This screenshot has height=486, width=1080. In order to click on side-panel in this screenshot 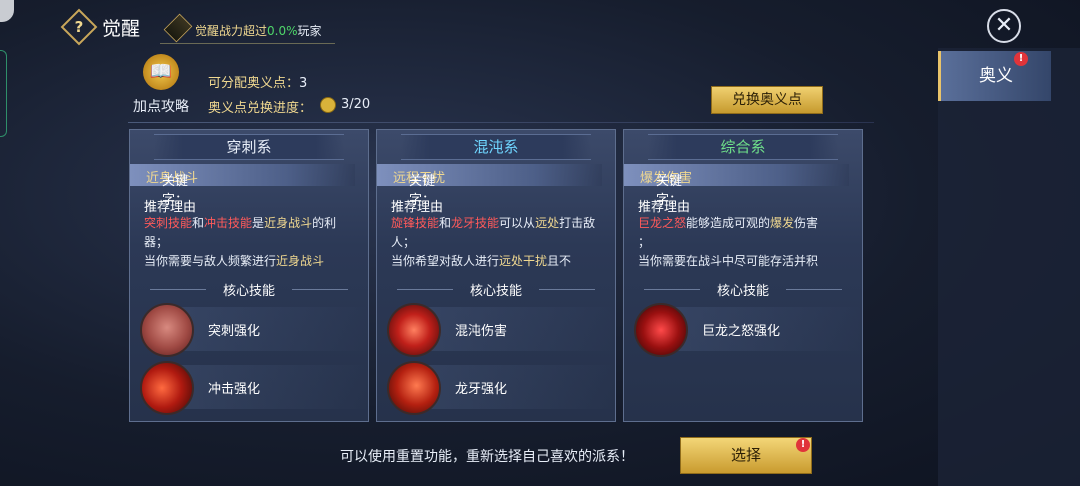, I will do `click(1009, 267)`.